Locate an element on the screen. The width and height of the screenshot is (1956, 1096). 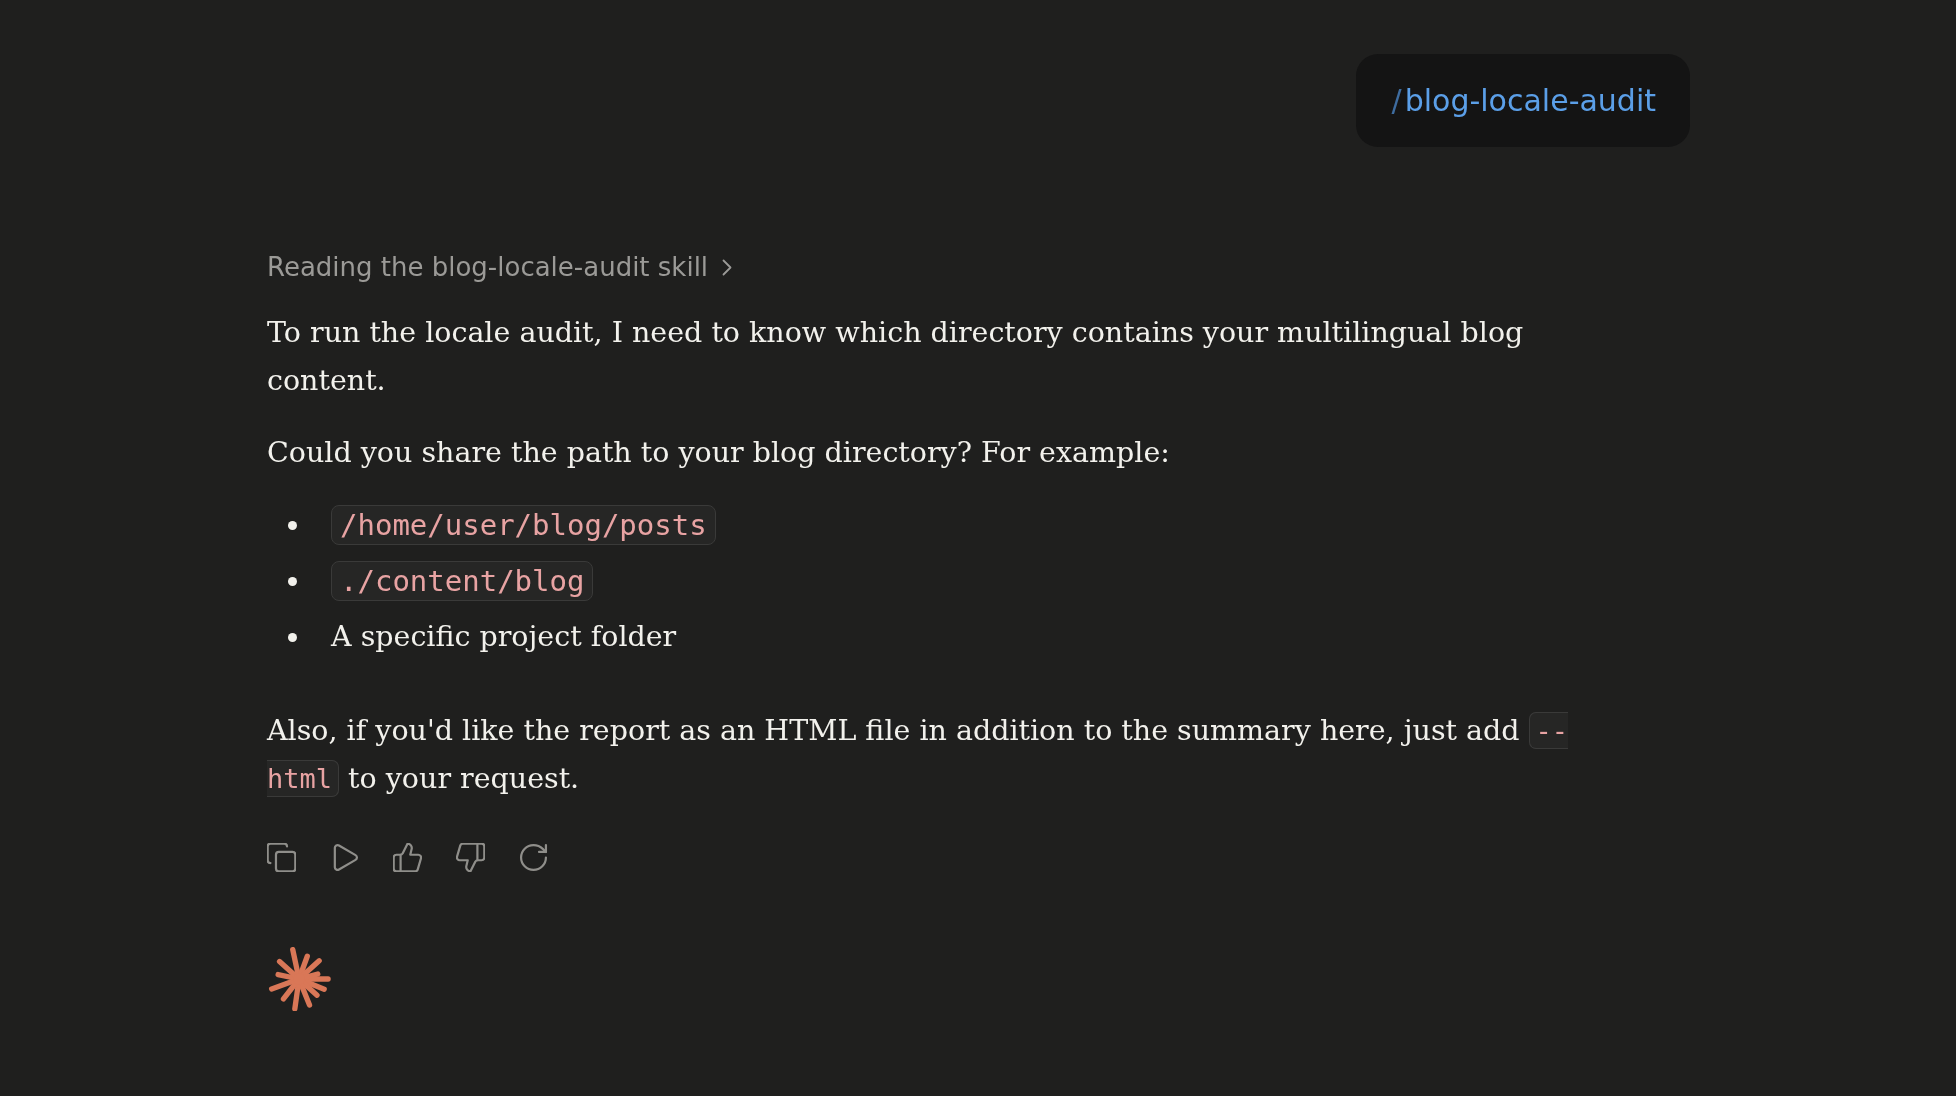
starburst-icon is located at coordinates (299, 979).